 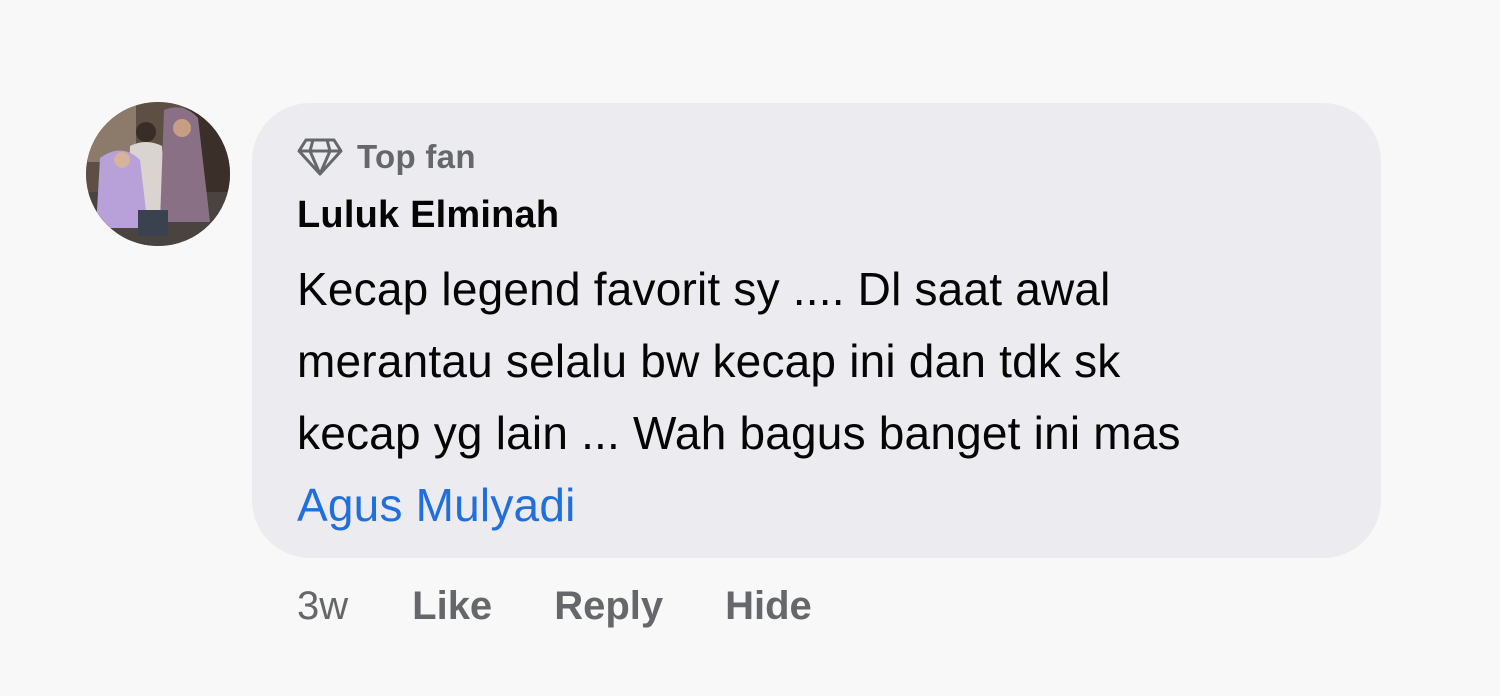 What do you see at coordinates (320, 157) in the screenshot?
I see `diamond-icon` at bounding box center [320, 157].